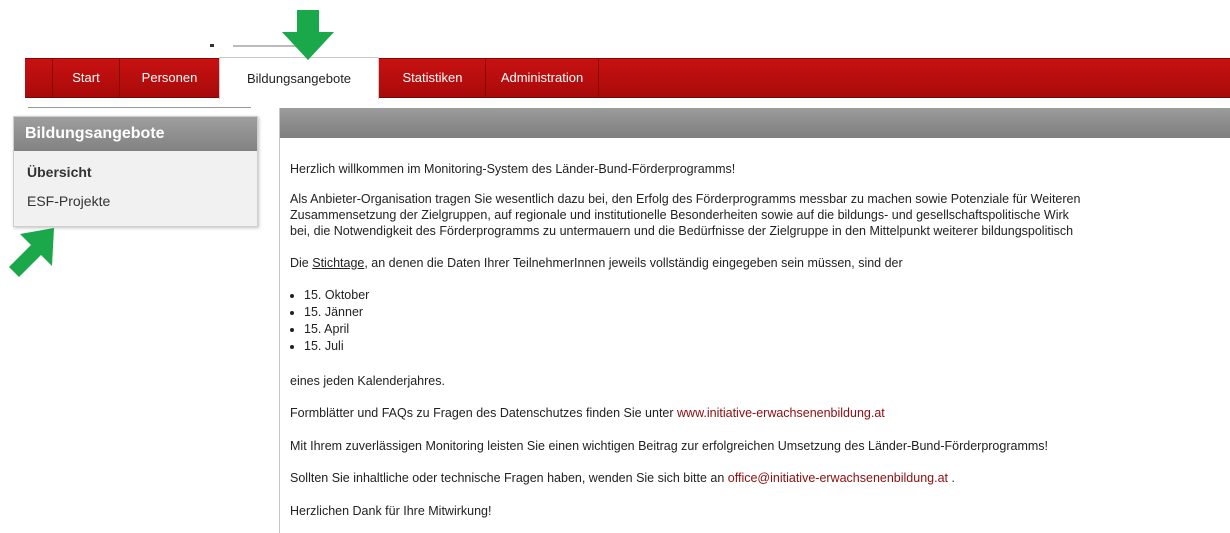 The height and width of the screenshot is (533, 1230). Describe the element at coordinates (135, 201) in the screenshot. I see `sidebar-item-esf-projekte: ESF-Projekte` at that location.